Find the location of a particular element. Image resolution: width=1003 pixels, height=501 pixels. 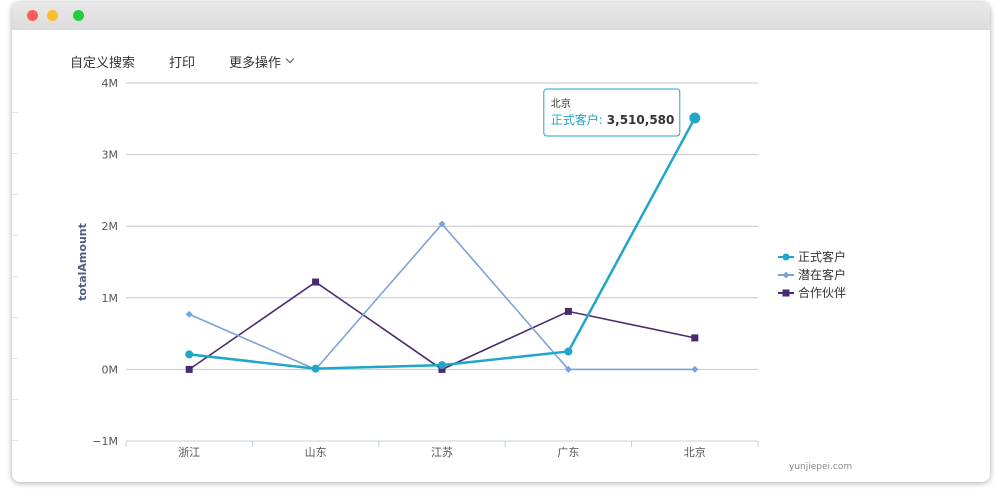

tooltip-value: 3,510,580 is located at coordinates (641, 120).